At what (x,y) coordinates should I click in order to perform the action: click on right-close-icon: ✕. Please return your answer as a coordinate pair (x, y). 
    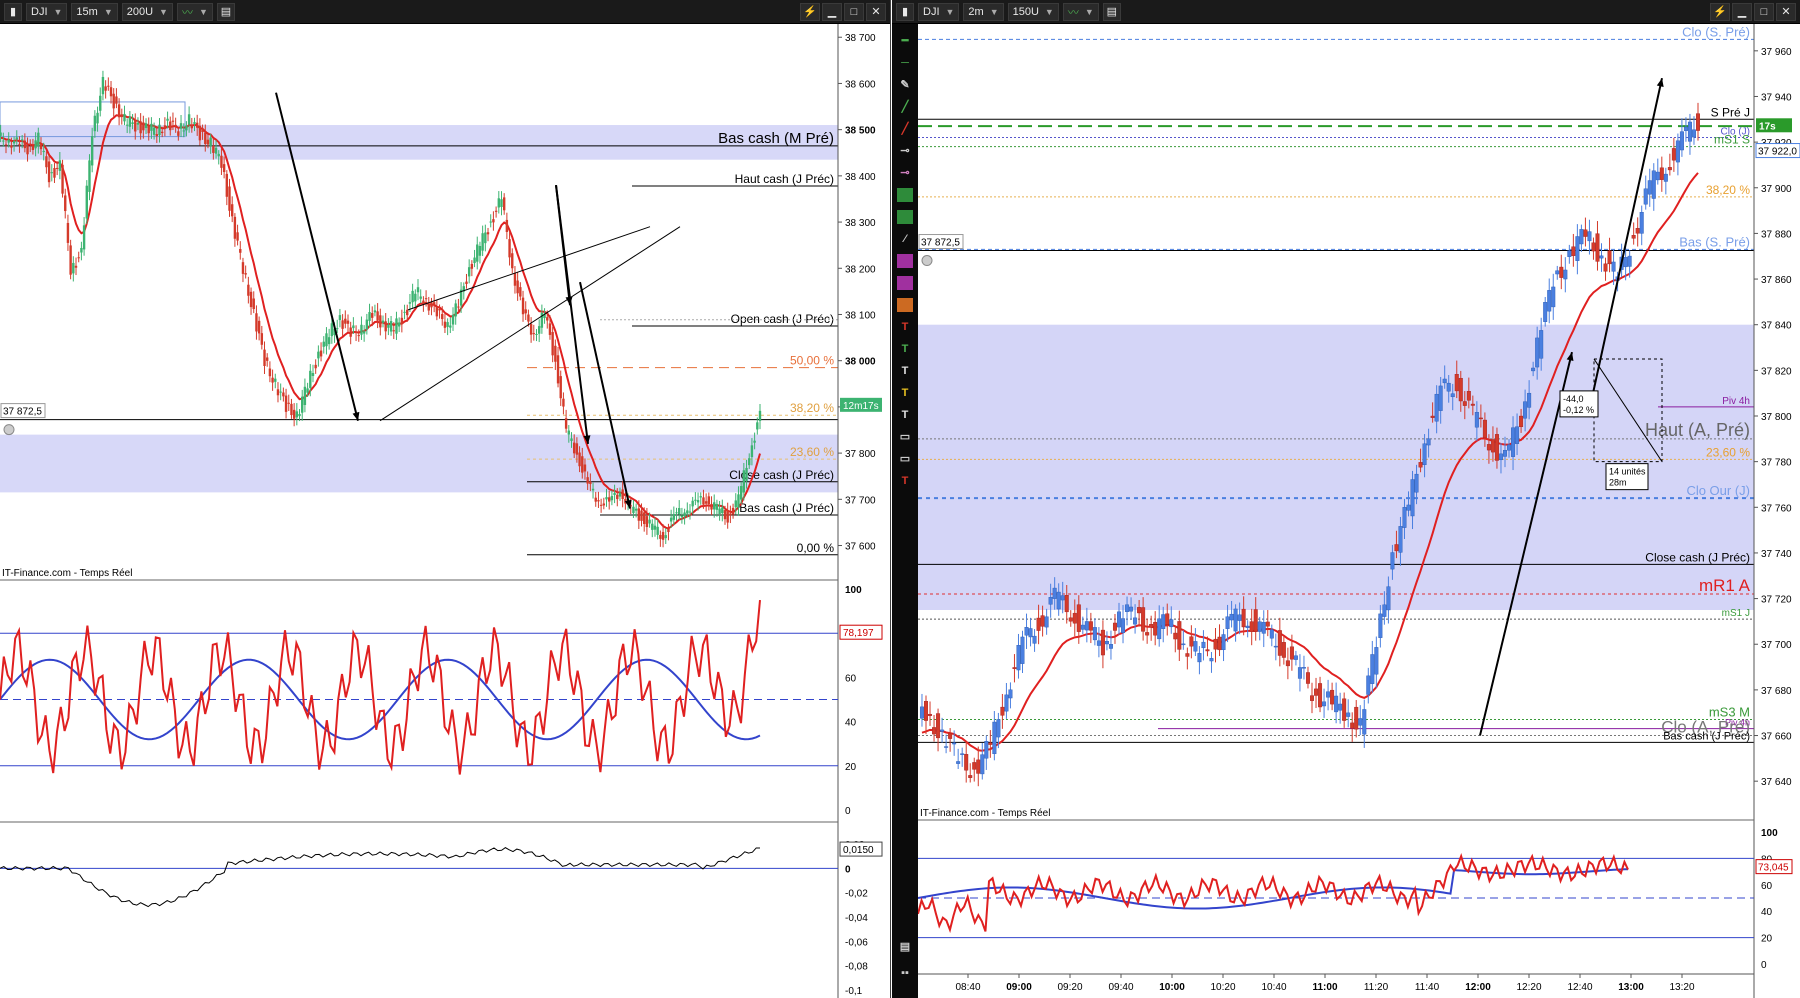
    Looking at the image, I should click on (1786, 11).